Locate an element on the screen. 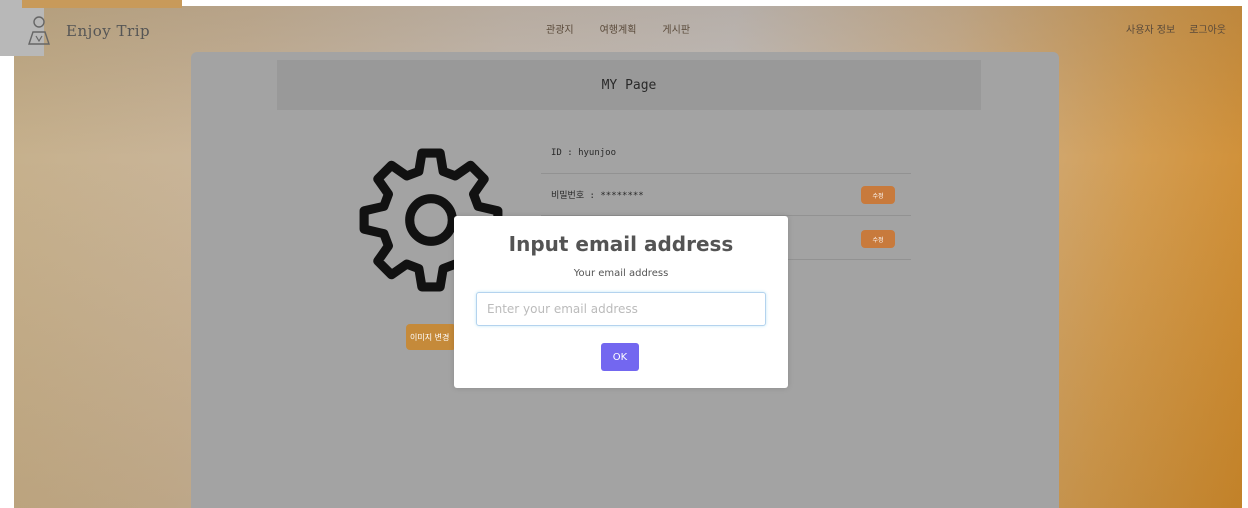 This screenshot has width=1248, height=508. nav-item-travel-plan: 여행계획 is located at coordinates (618, 28).